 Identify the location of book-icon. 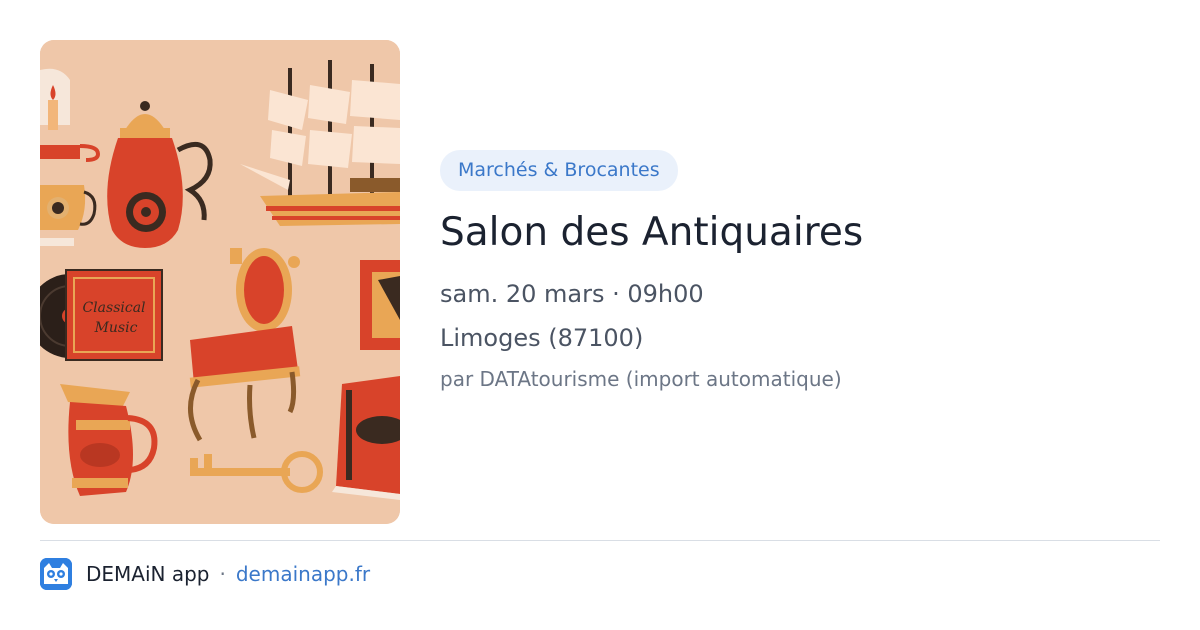
(366, 438).